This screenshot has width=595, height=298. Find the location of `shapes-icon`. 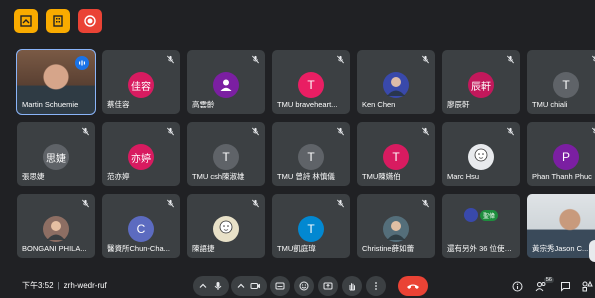

shapes-icon is located at coordinates (587, 285).